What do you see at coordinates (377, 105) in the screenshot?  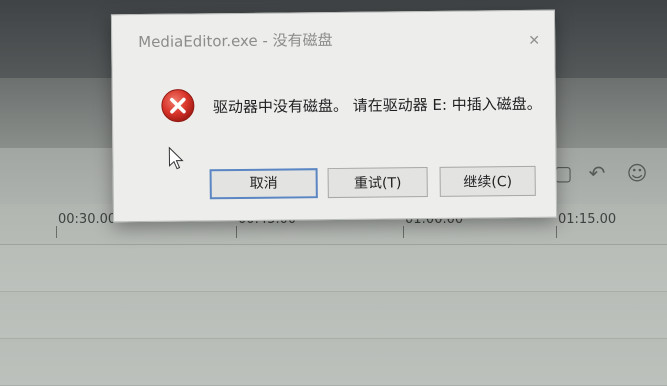 I see `dialog-message: 驱动器中没有磁盘。 请在驱动器 E: 中插入磁盘。` at bounding box center [377, 105].